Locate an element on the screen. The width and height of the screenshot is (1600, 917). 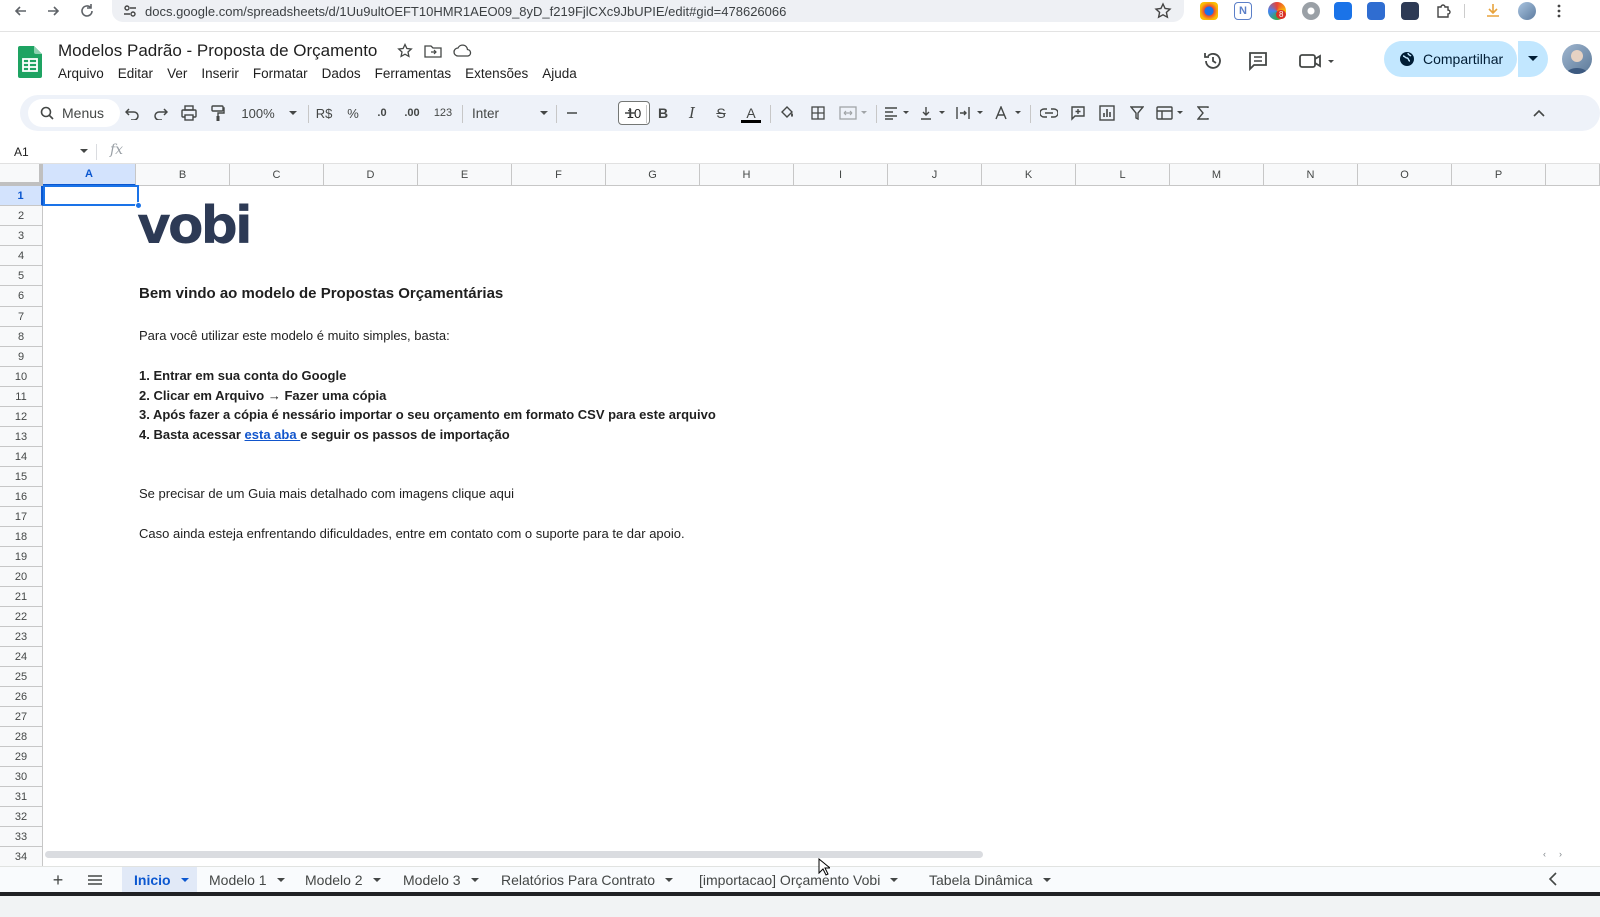
row-header: 30 is located at coordinates (21, 777).